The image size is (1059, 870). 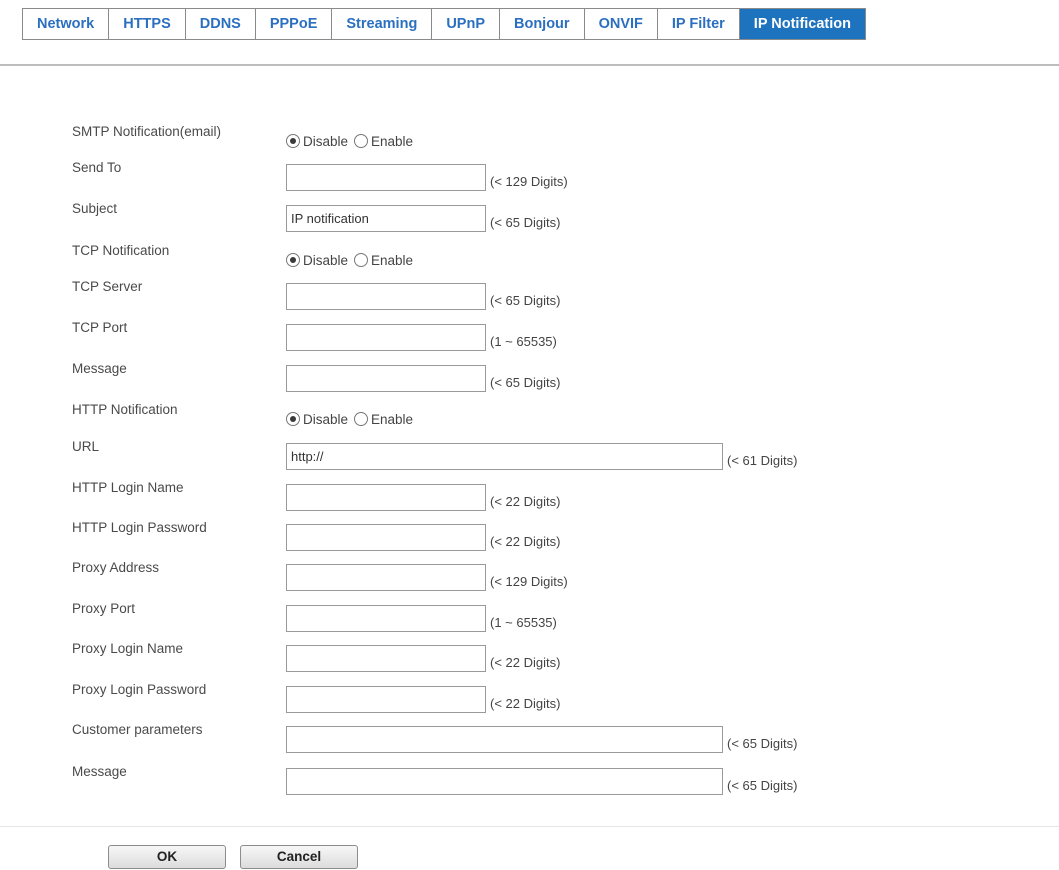 I want to click on http-enable-option: Enable, so click(x=383, y=419).